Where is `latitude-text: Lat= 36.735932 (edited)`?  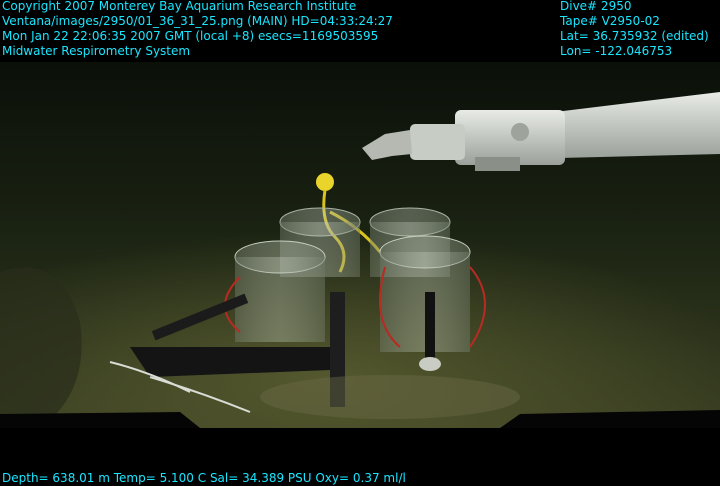
latitude-text: Lat= 36.735932 (edited) is located at coordinates (634, 36).